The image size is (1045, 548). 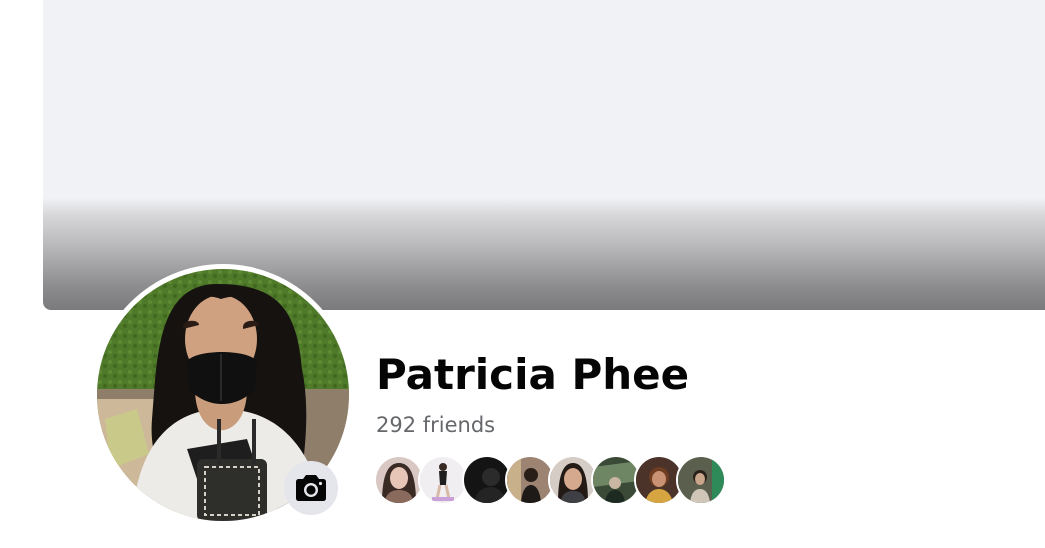 What do you see at coordinates (554, 481) in the screenshot?
I see `friend-avatars-row` at bounding box center [554, 481].